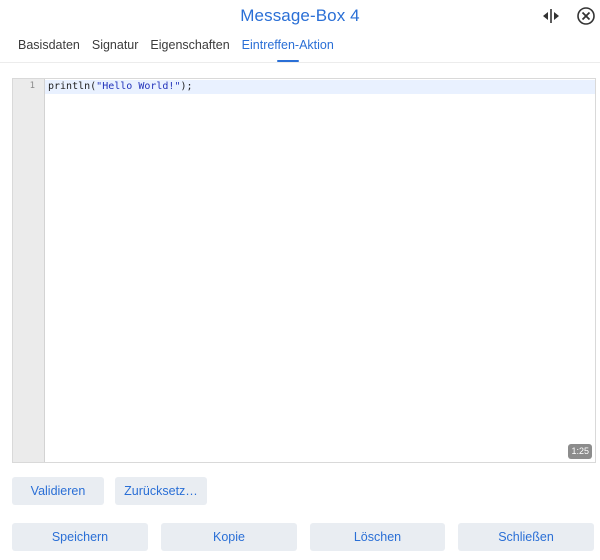 The image size is (600, 560). What do you see at coordinates (300, 15) in the screenshot?
I see `dialog-title: Message-Box 4` at bounding box center [300, 15].